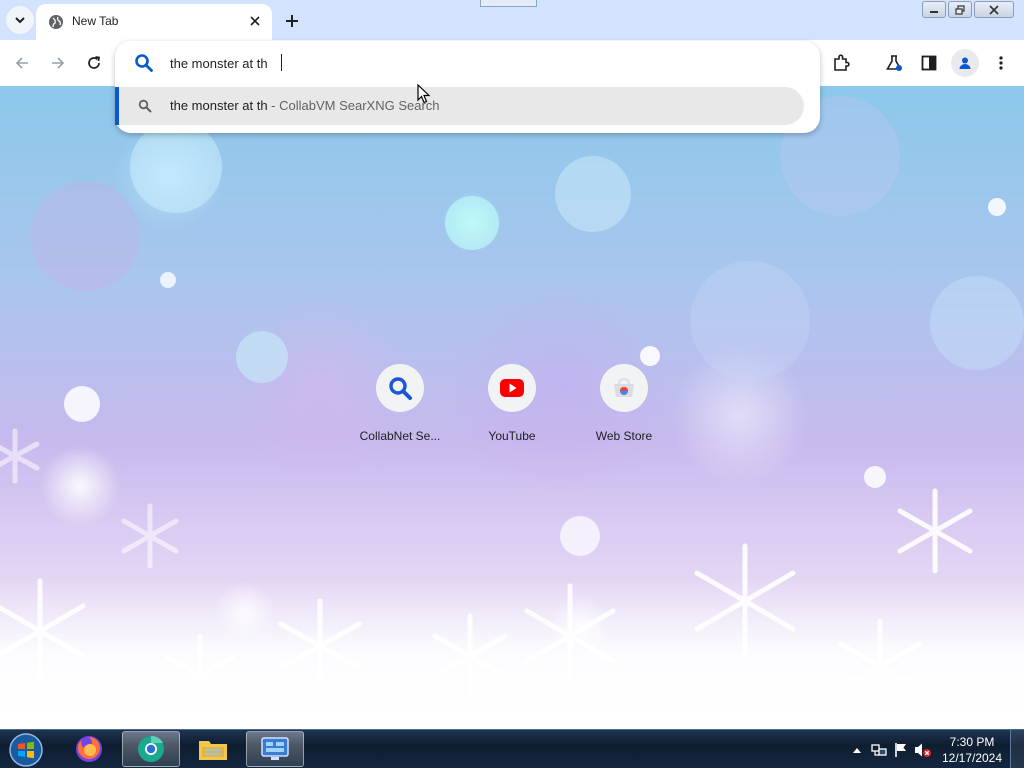  I want to click on side-panel-icon, so click(929, 63).